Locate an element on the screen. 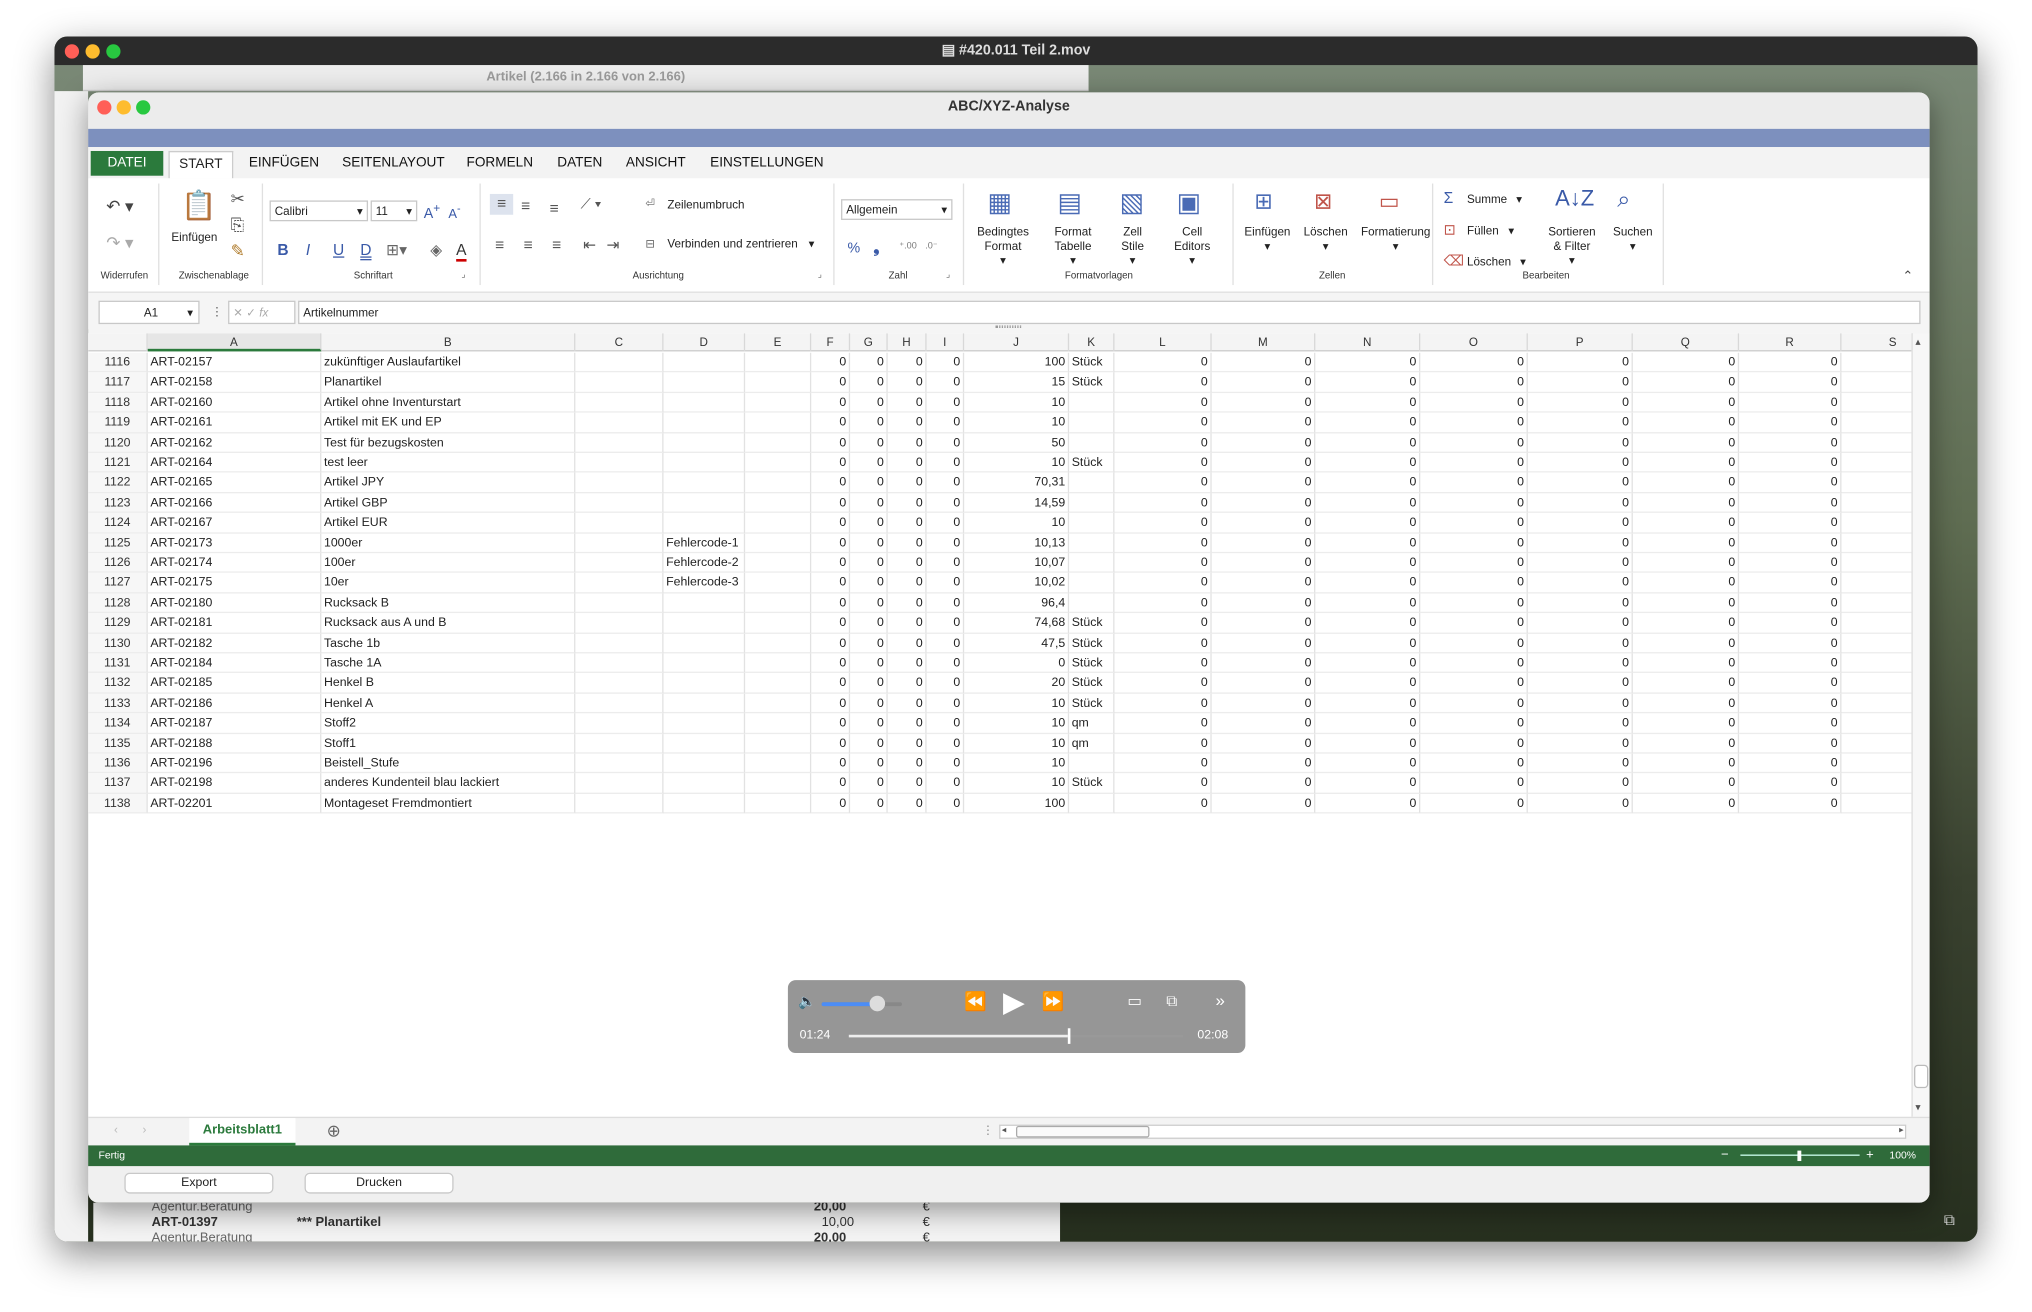  cell-j: 10,02 is located at coordinates (1017, 583).